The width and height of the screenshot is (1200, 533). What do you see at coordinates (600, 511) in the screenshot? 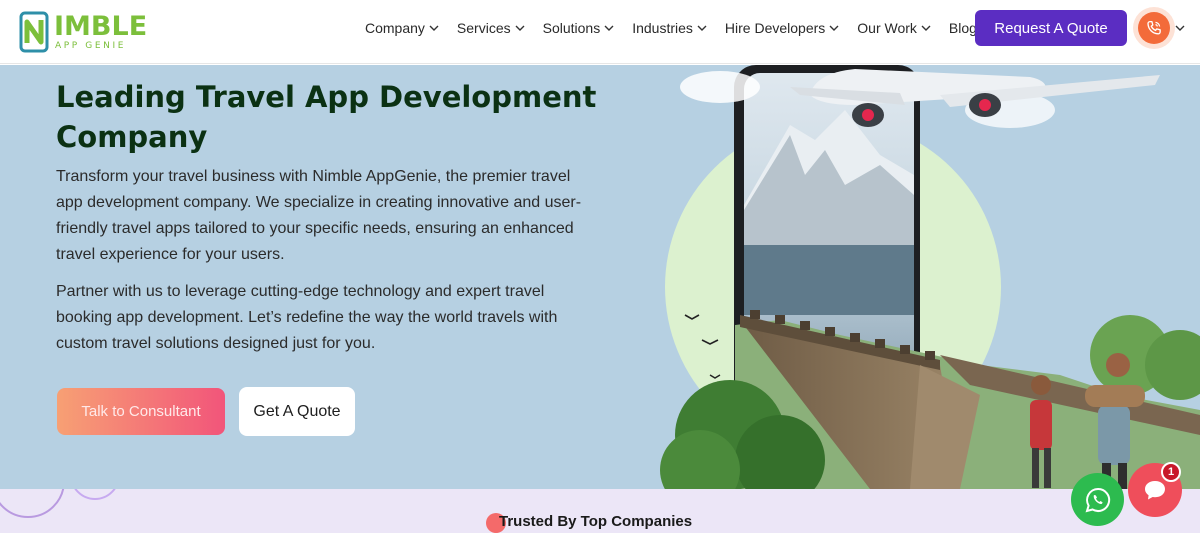
I see `trusted-section: Trusted By Top Companies` at bounding box center [600, 511].